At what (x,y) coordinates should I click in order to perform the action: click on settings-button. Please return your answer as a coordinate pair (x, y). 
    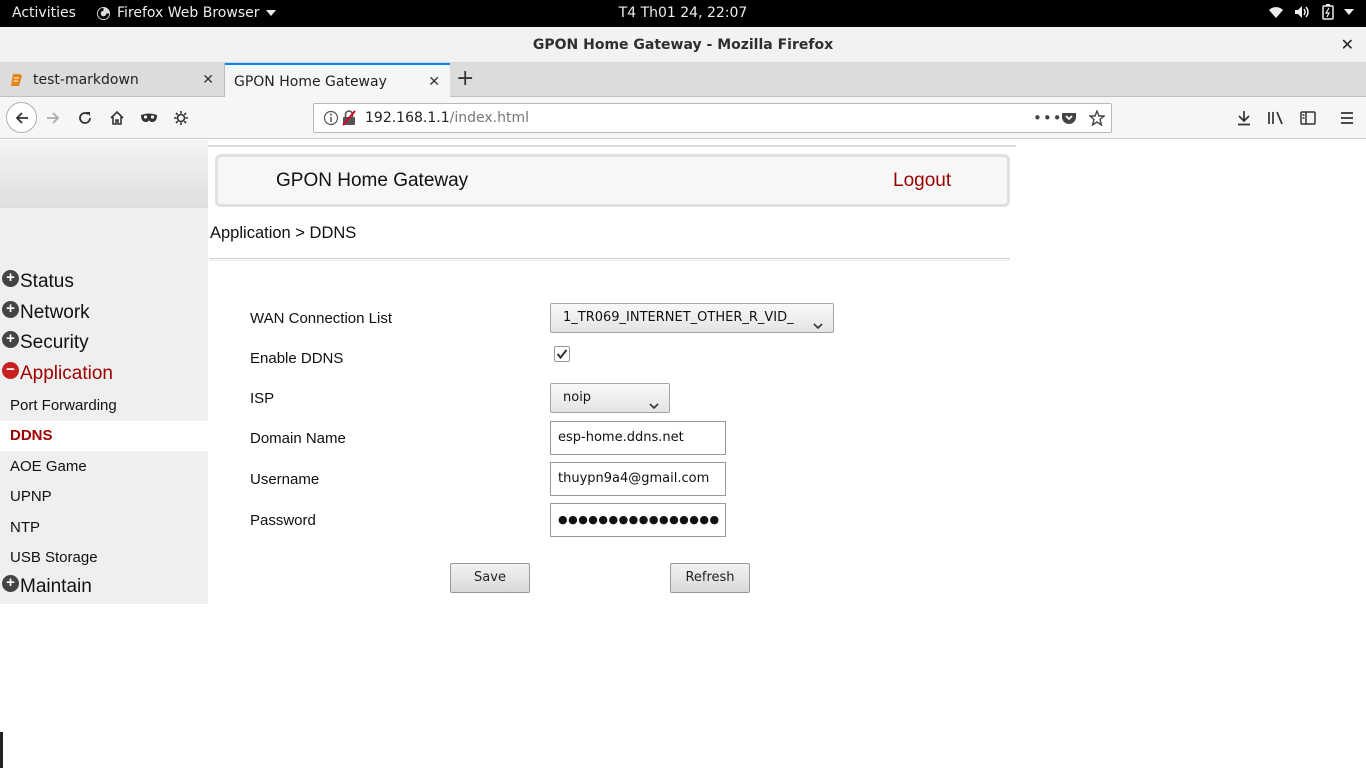
    Looking at the image, I should click on (181, 118).